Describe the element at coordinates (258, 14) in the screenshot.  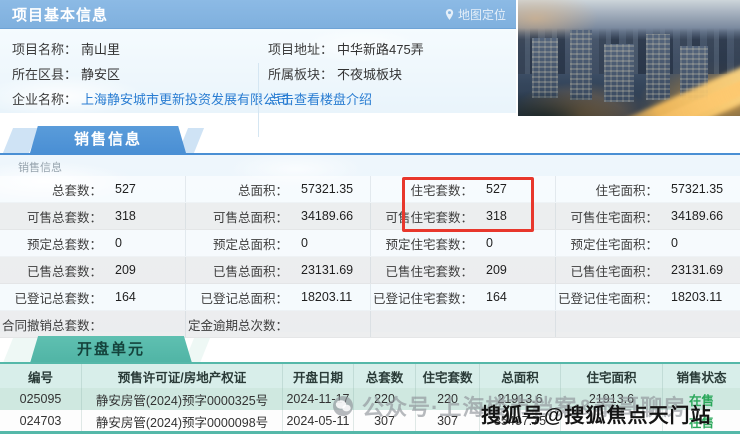
I see `header-bar: 项目基本信息 地图定位` at that location.